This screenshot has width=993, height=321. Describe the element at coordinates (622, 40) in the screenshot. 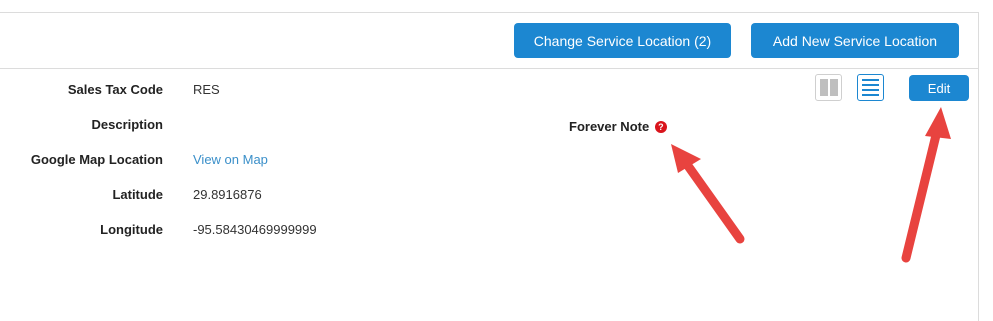

I see `change-service-location-button: Change Service Location (2)` at that location.